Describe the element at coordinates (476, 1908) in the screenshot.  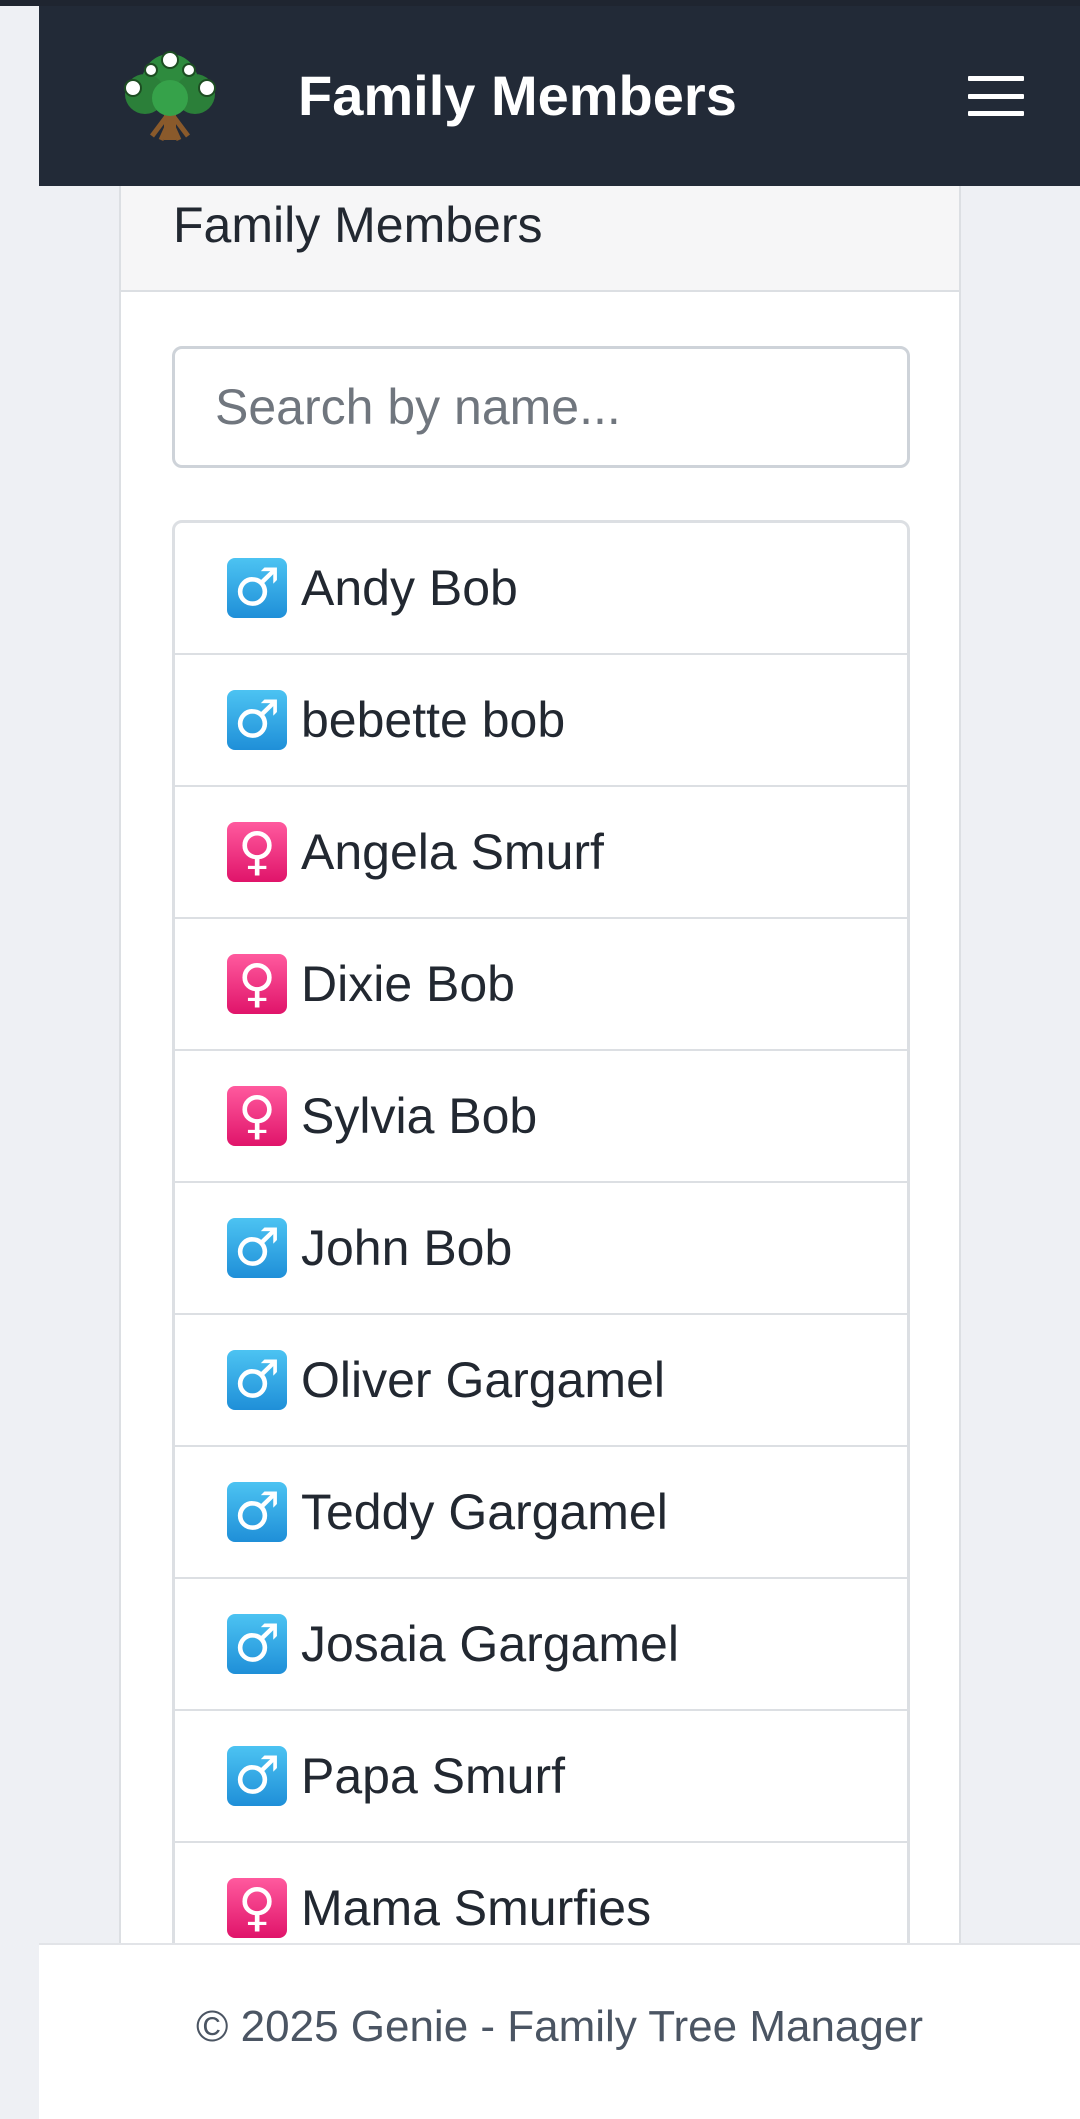
I see `member-name: Mama Smurfies` at that location.